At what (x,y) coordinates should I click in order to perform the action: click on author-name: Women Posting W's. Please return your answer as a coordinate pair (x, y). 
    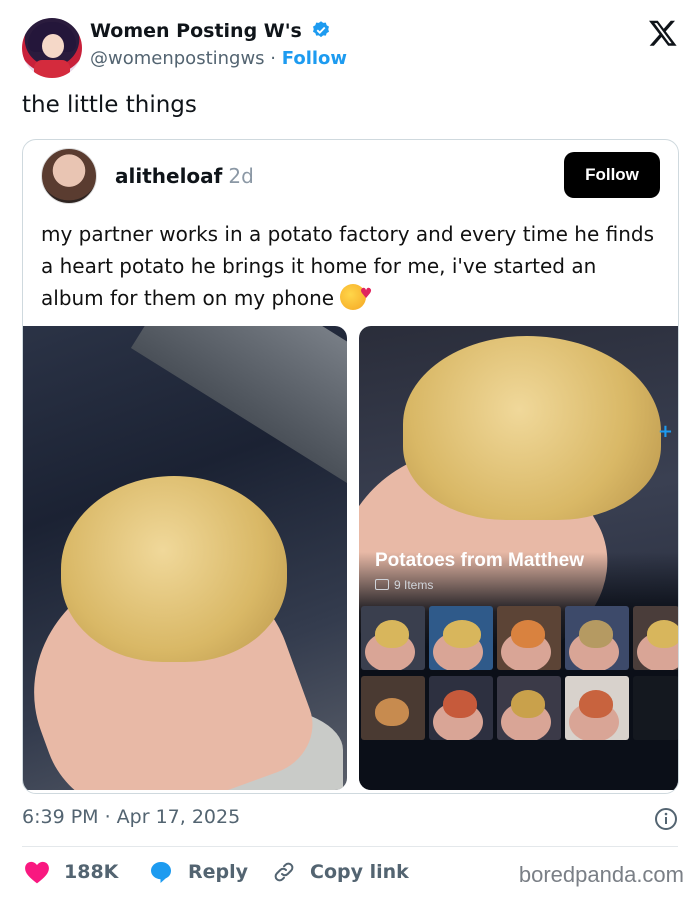
    Looking at the image, I should click on (210, 31).